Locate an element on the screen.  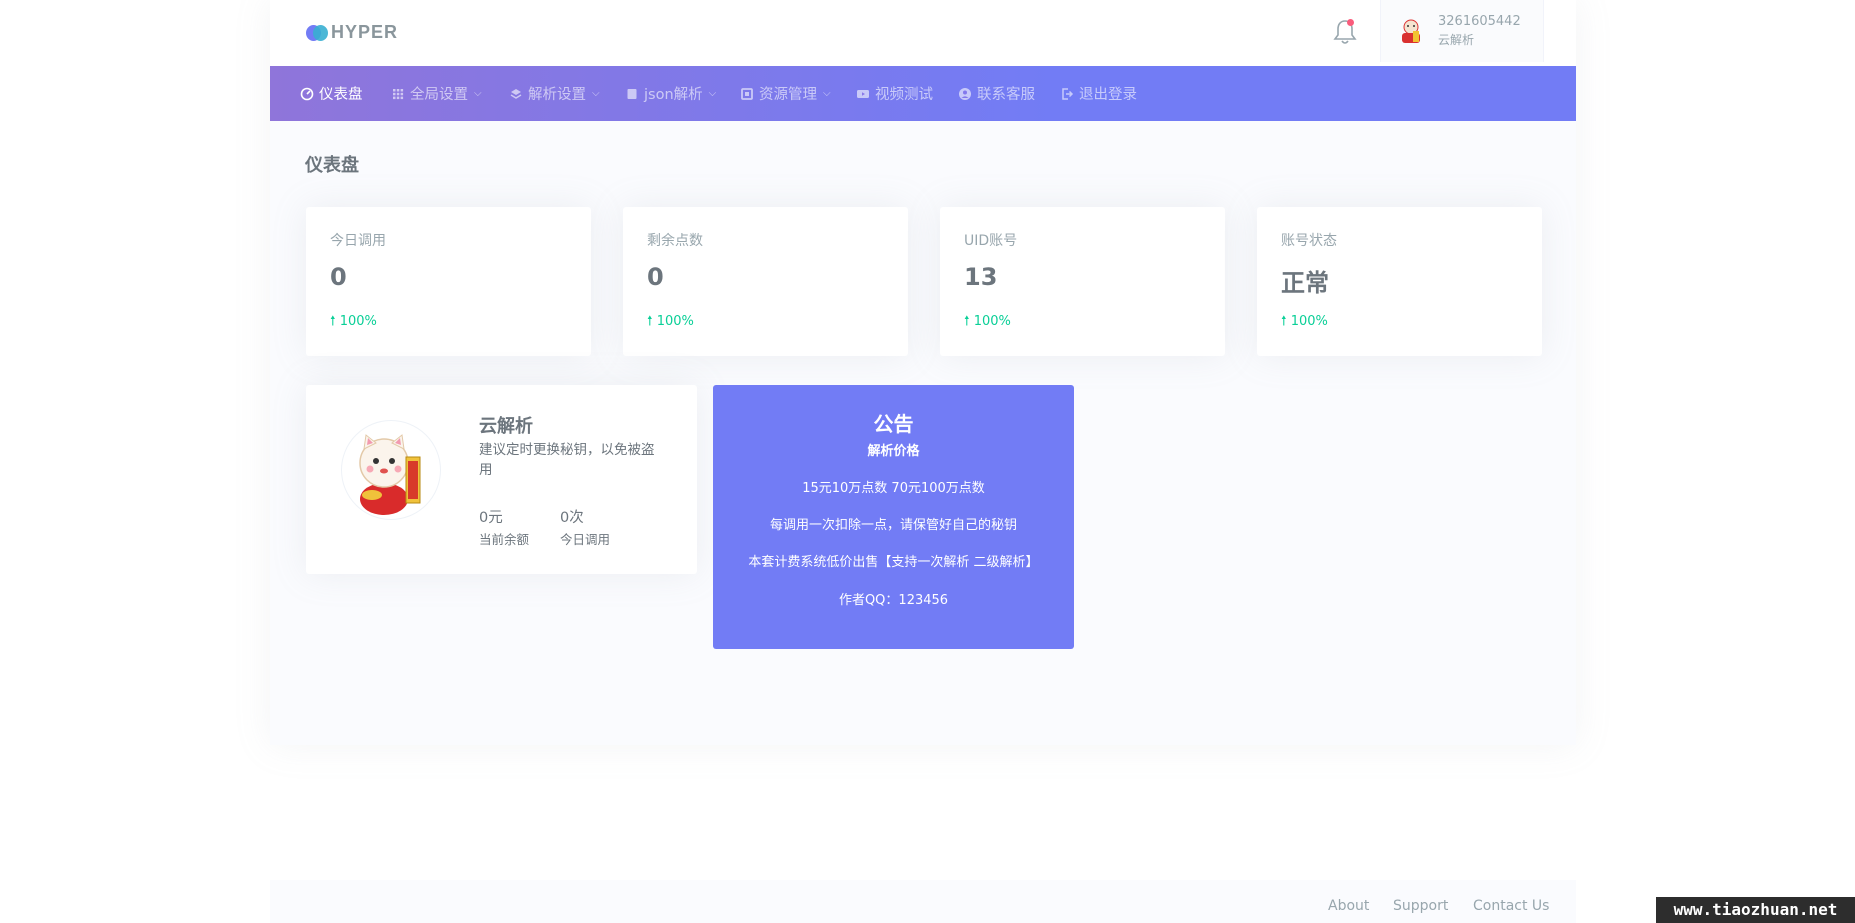
grid-icon is located at coordinates (398, 93).